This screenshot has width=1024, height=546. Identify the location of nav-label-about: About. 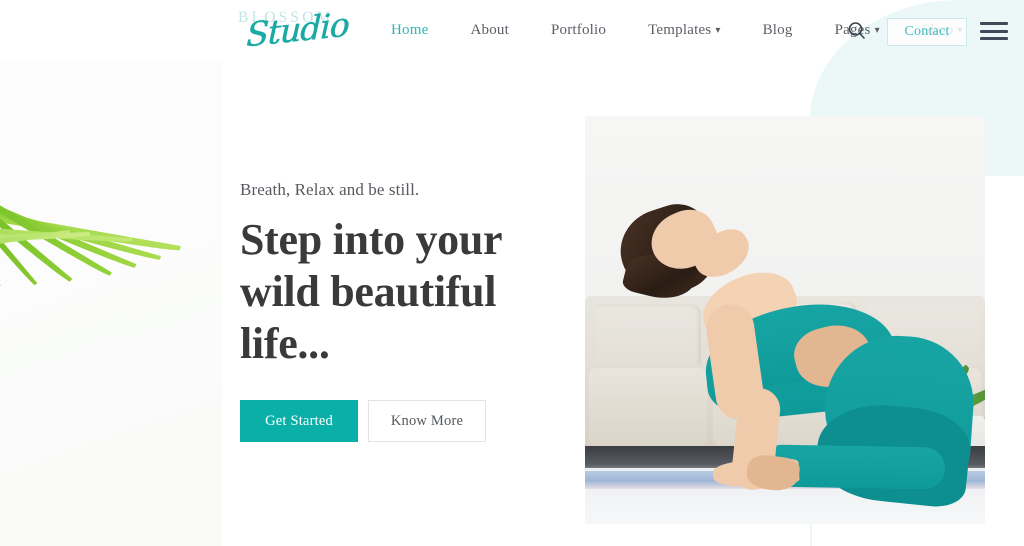
(489, 29).